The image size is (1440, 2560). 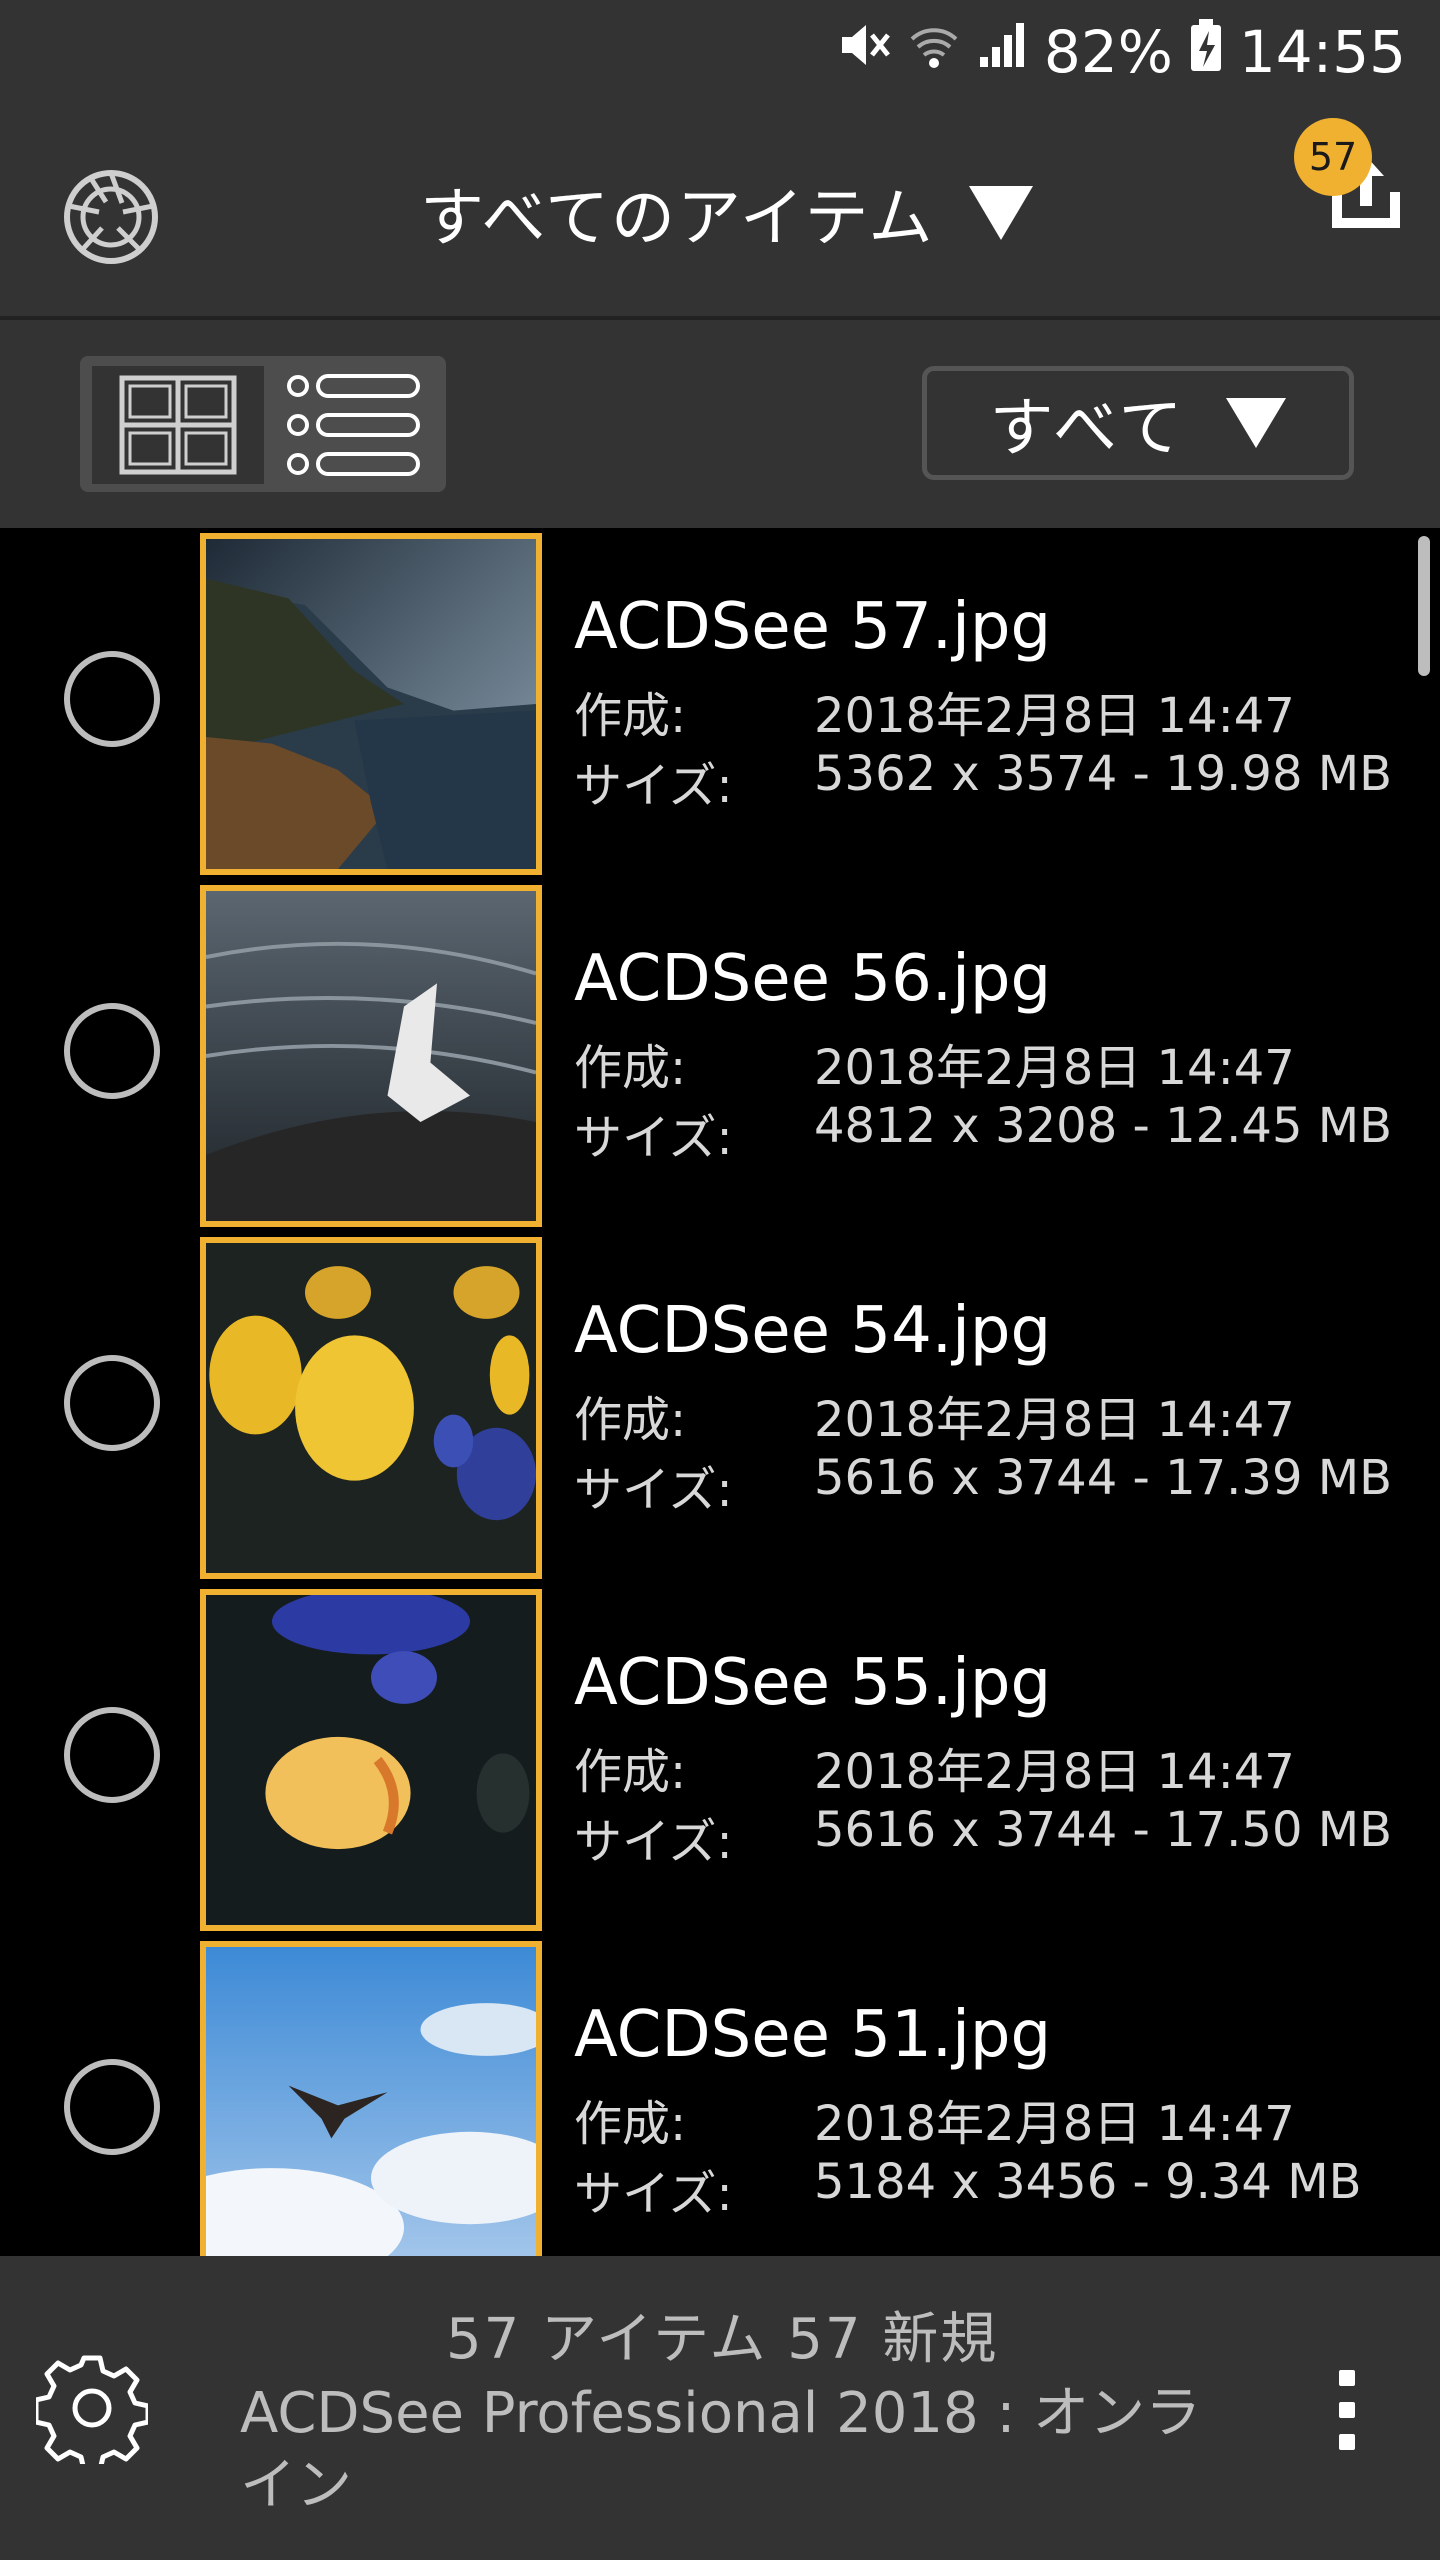 I want to click on clock: 14:55, so click(x=1322, y=52).